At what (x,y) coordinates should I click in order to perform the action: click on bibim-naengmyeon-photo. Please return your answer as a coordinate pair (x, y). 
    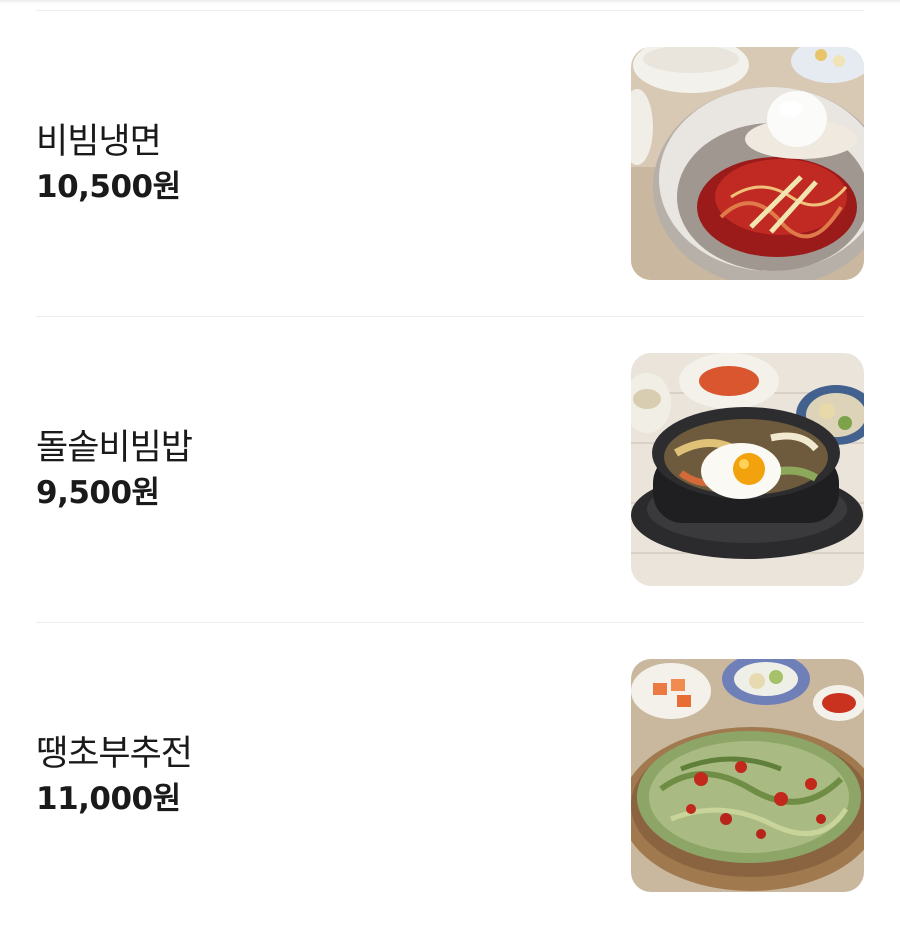
    Looking at the image, I should click on (747, 163).